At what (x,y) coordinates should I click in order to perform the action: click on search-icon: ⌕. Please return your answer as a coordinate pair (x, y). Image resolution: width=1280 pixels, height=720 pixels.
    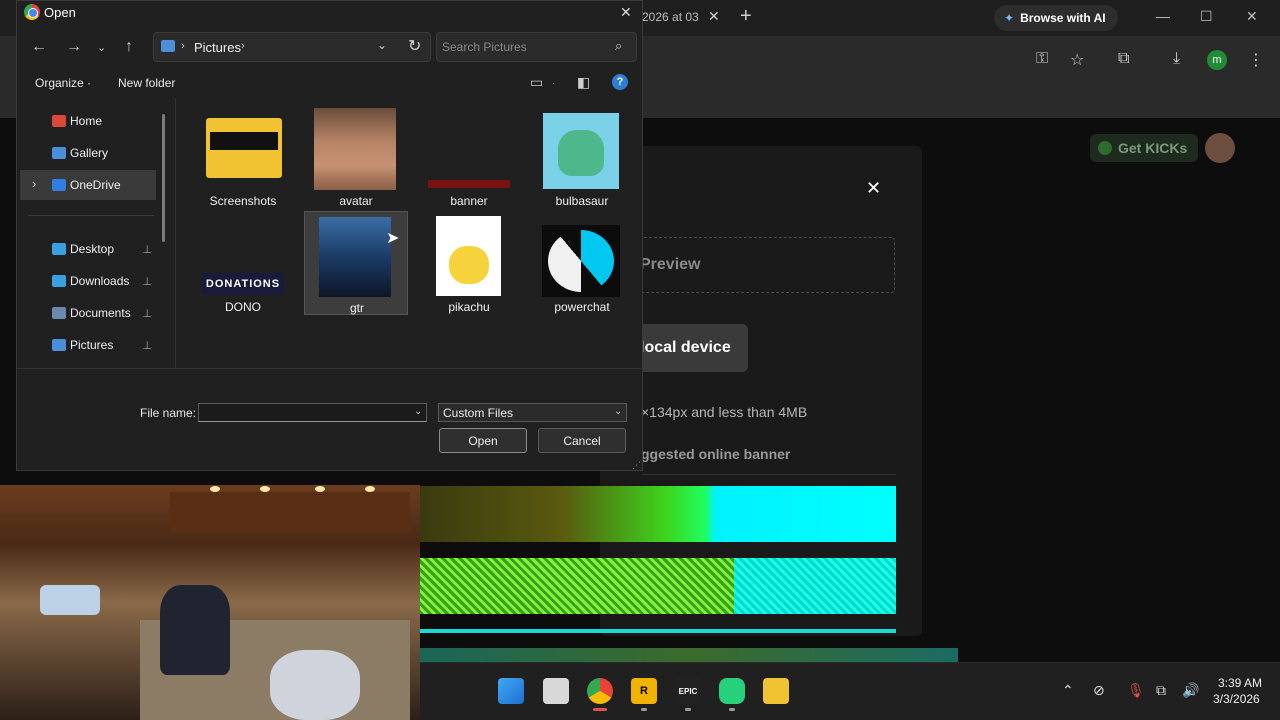
    Looking at the image, I should click on (618, 46).